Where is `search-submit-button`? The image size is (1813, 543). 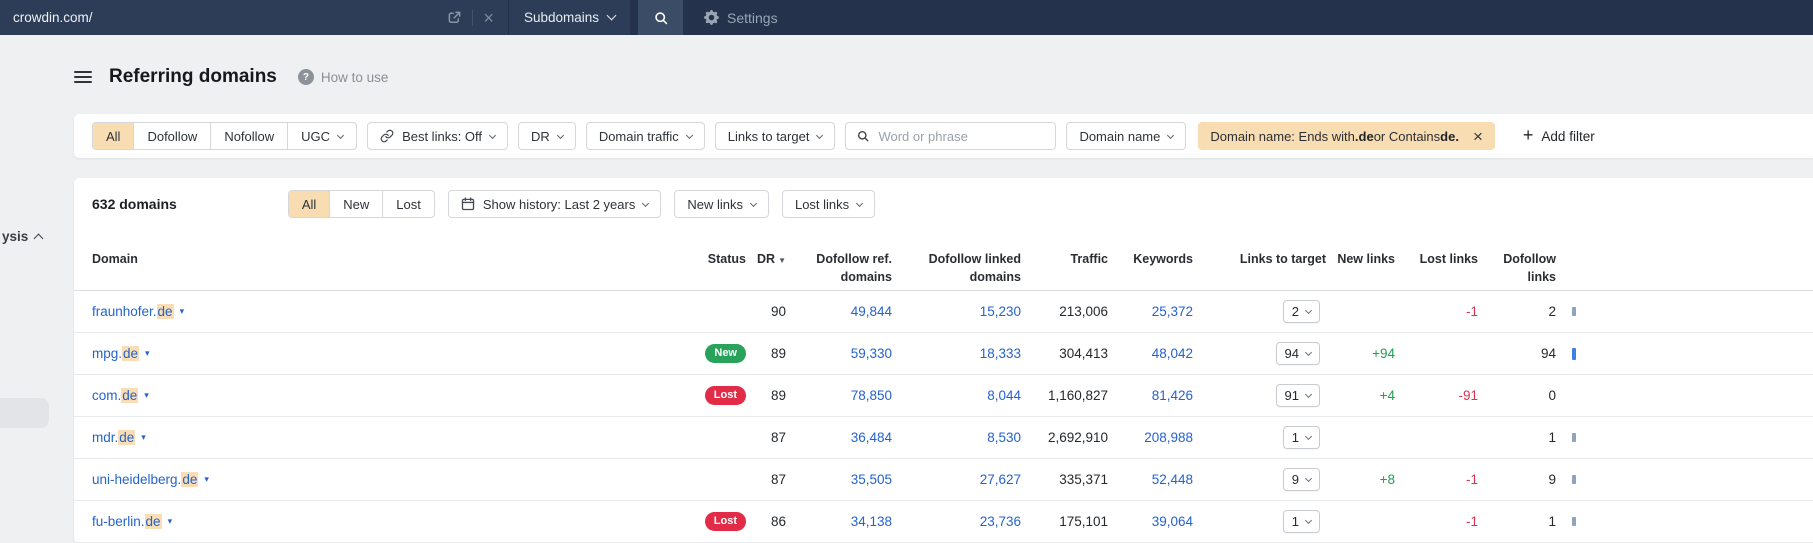 search-submit-button is located at coordinates (660, 17).